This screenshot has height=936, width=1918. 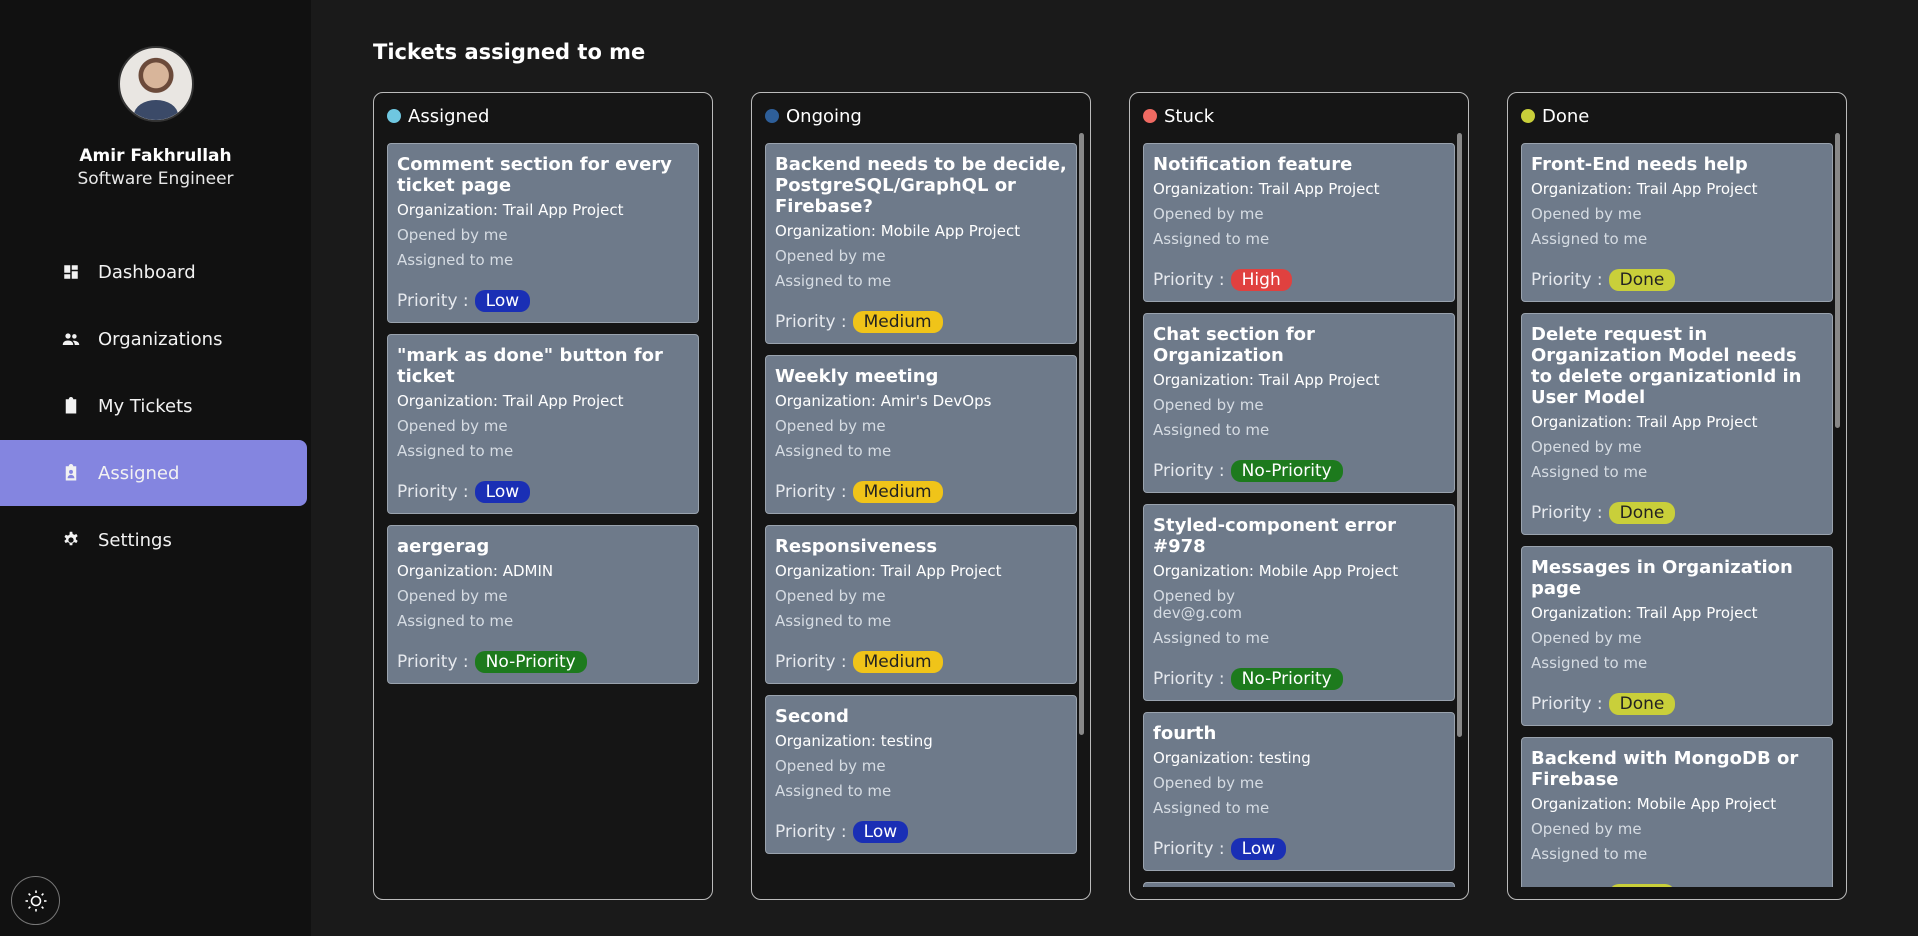 I want to click on column-header: Stuck, so click(x=1299, y=116).